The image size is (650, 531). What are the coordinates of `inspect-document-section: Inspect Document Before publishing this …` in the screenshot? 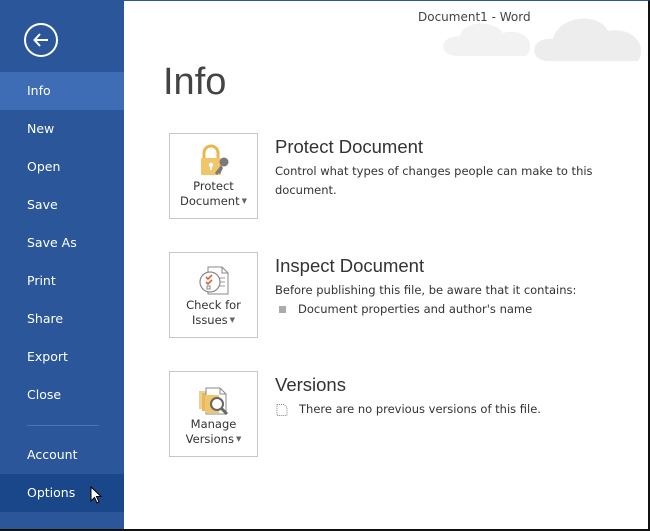 It's located at (425, 287).